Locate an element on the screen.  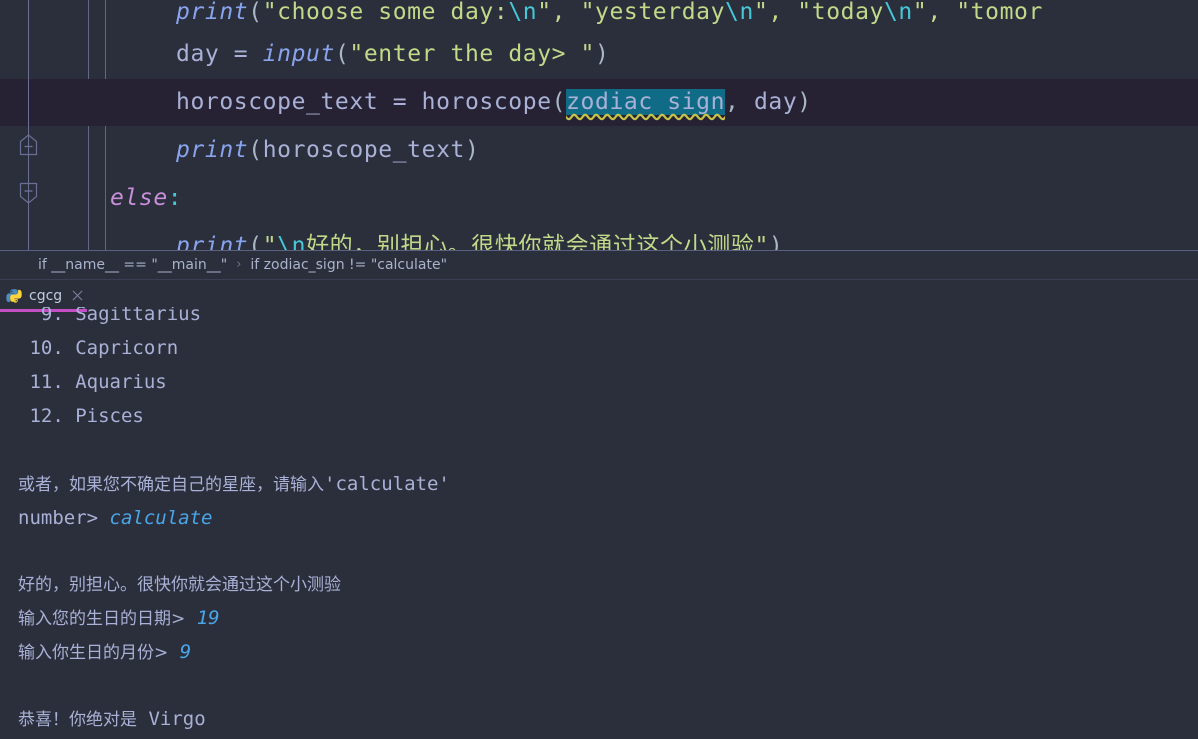
close-icon is located at coordinates (77, 295).